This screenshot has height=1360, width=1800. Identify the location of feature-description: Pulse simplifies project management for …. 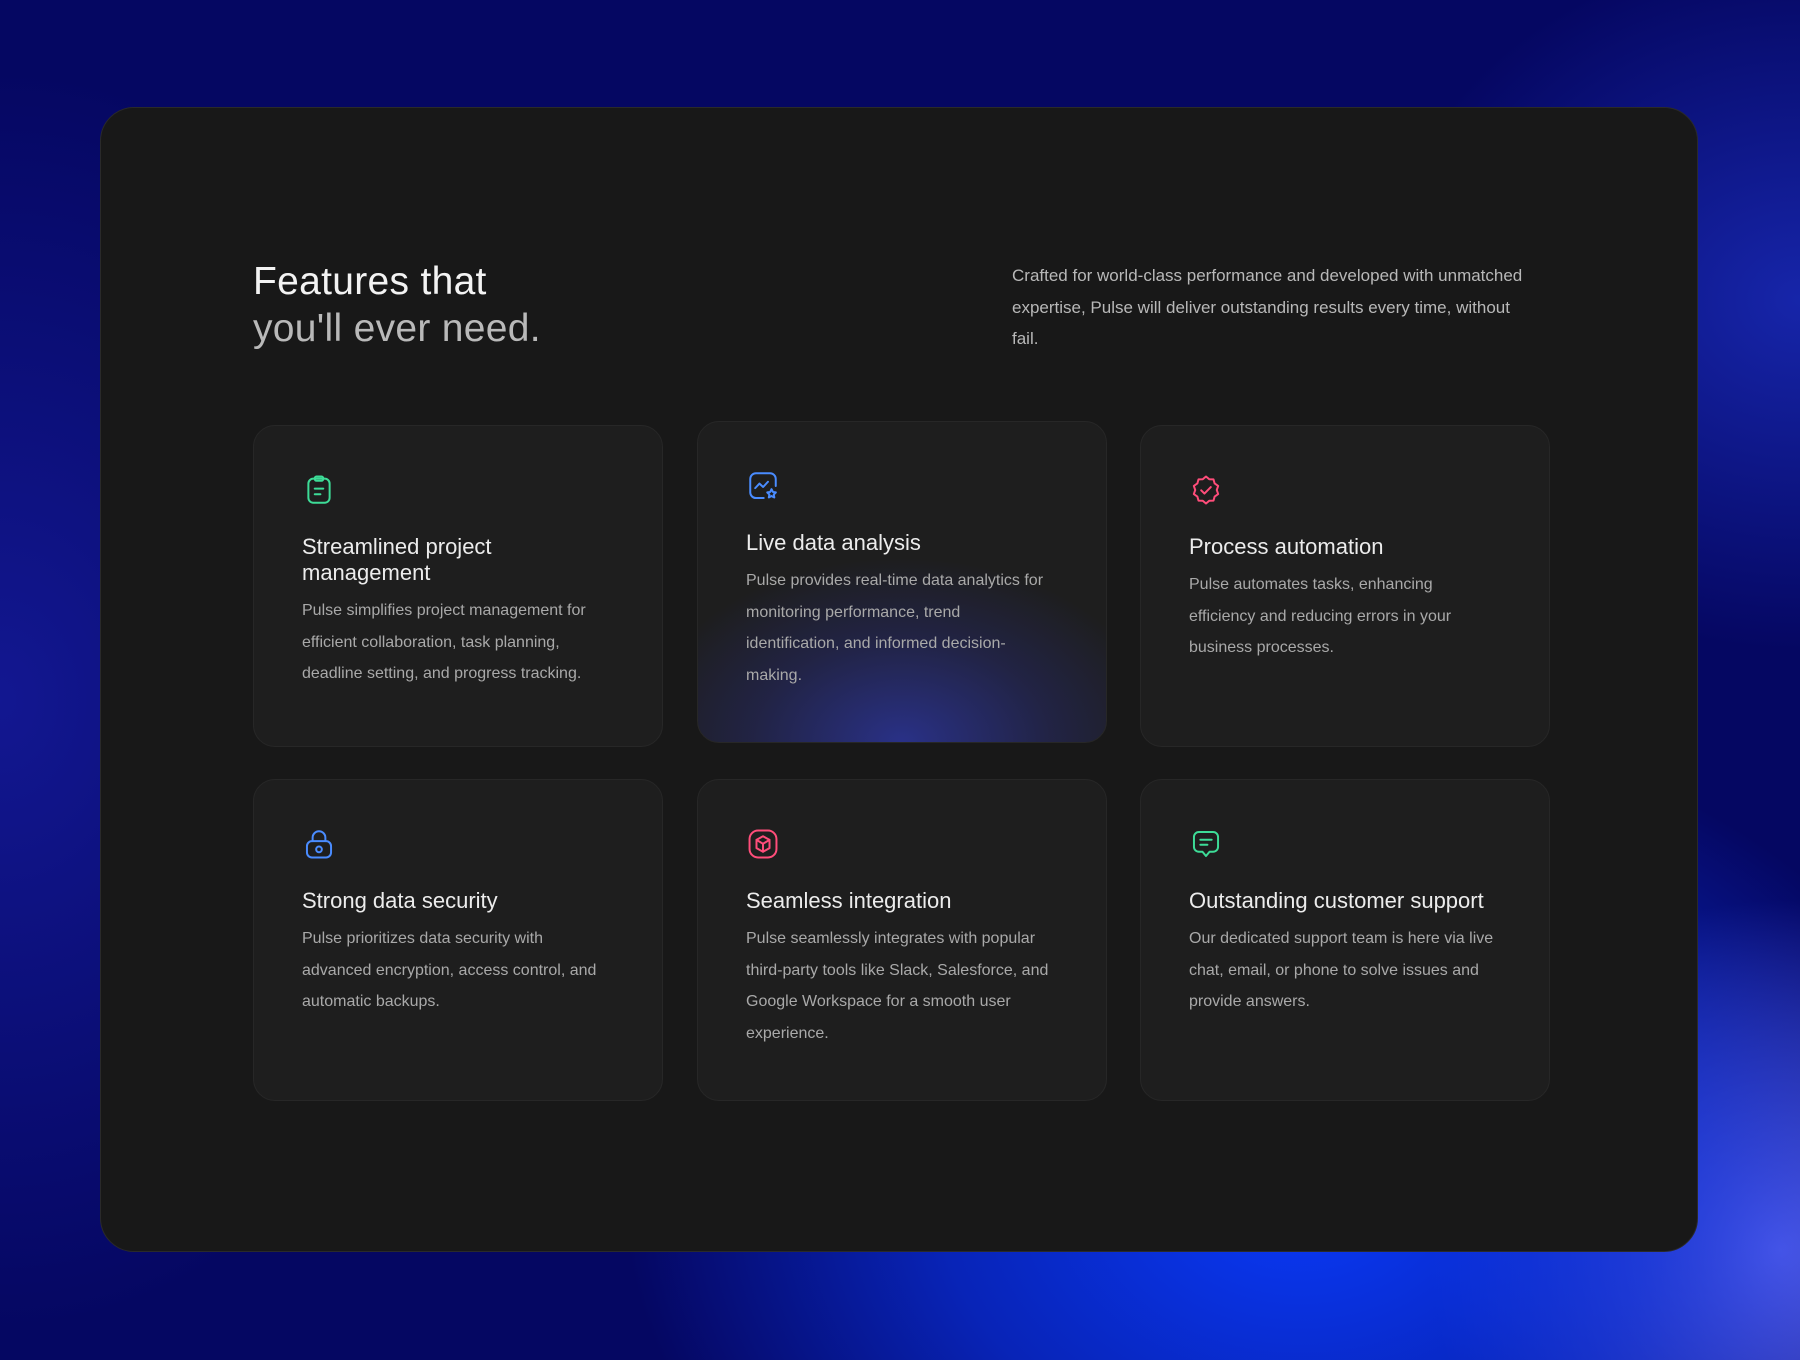
(444, 642).